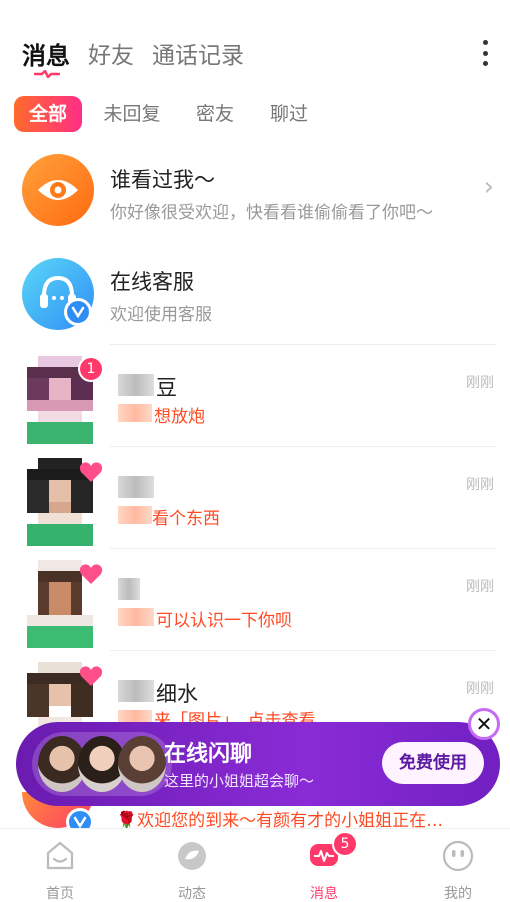  I want to click on conversation-row: 看个东西 刚刚, so click(255, 502).